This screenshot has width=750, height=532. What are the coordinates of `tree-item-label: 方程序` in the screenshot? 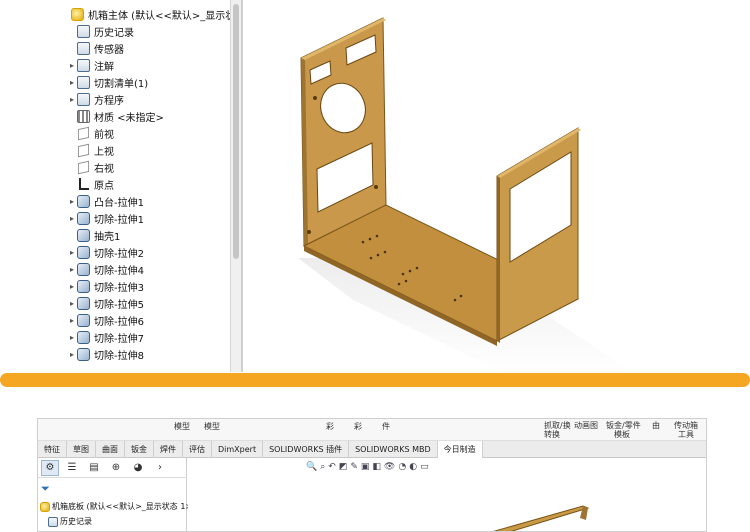 It's located at (109, 101).